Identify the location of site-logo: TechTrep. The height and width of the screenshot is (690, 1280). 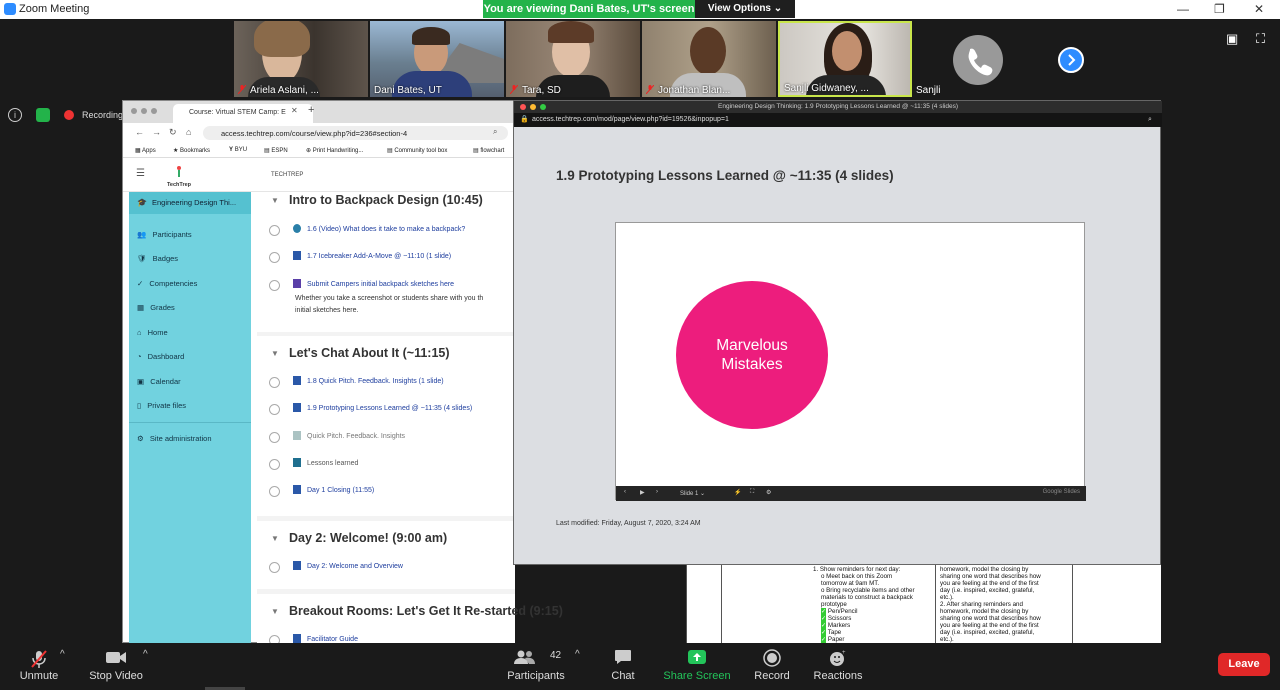
(179, 176).